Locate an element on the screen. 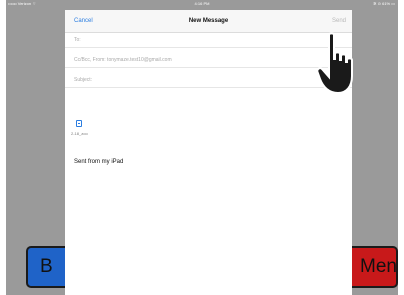 The image size is (404, 295). send-button: Send is located at coordinates (339, 21).